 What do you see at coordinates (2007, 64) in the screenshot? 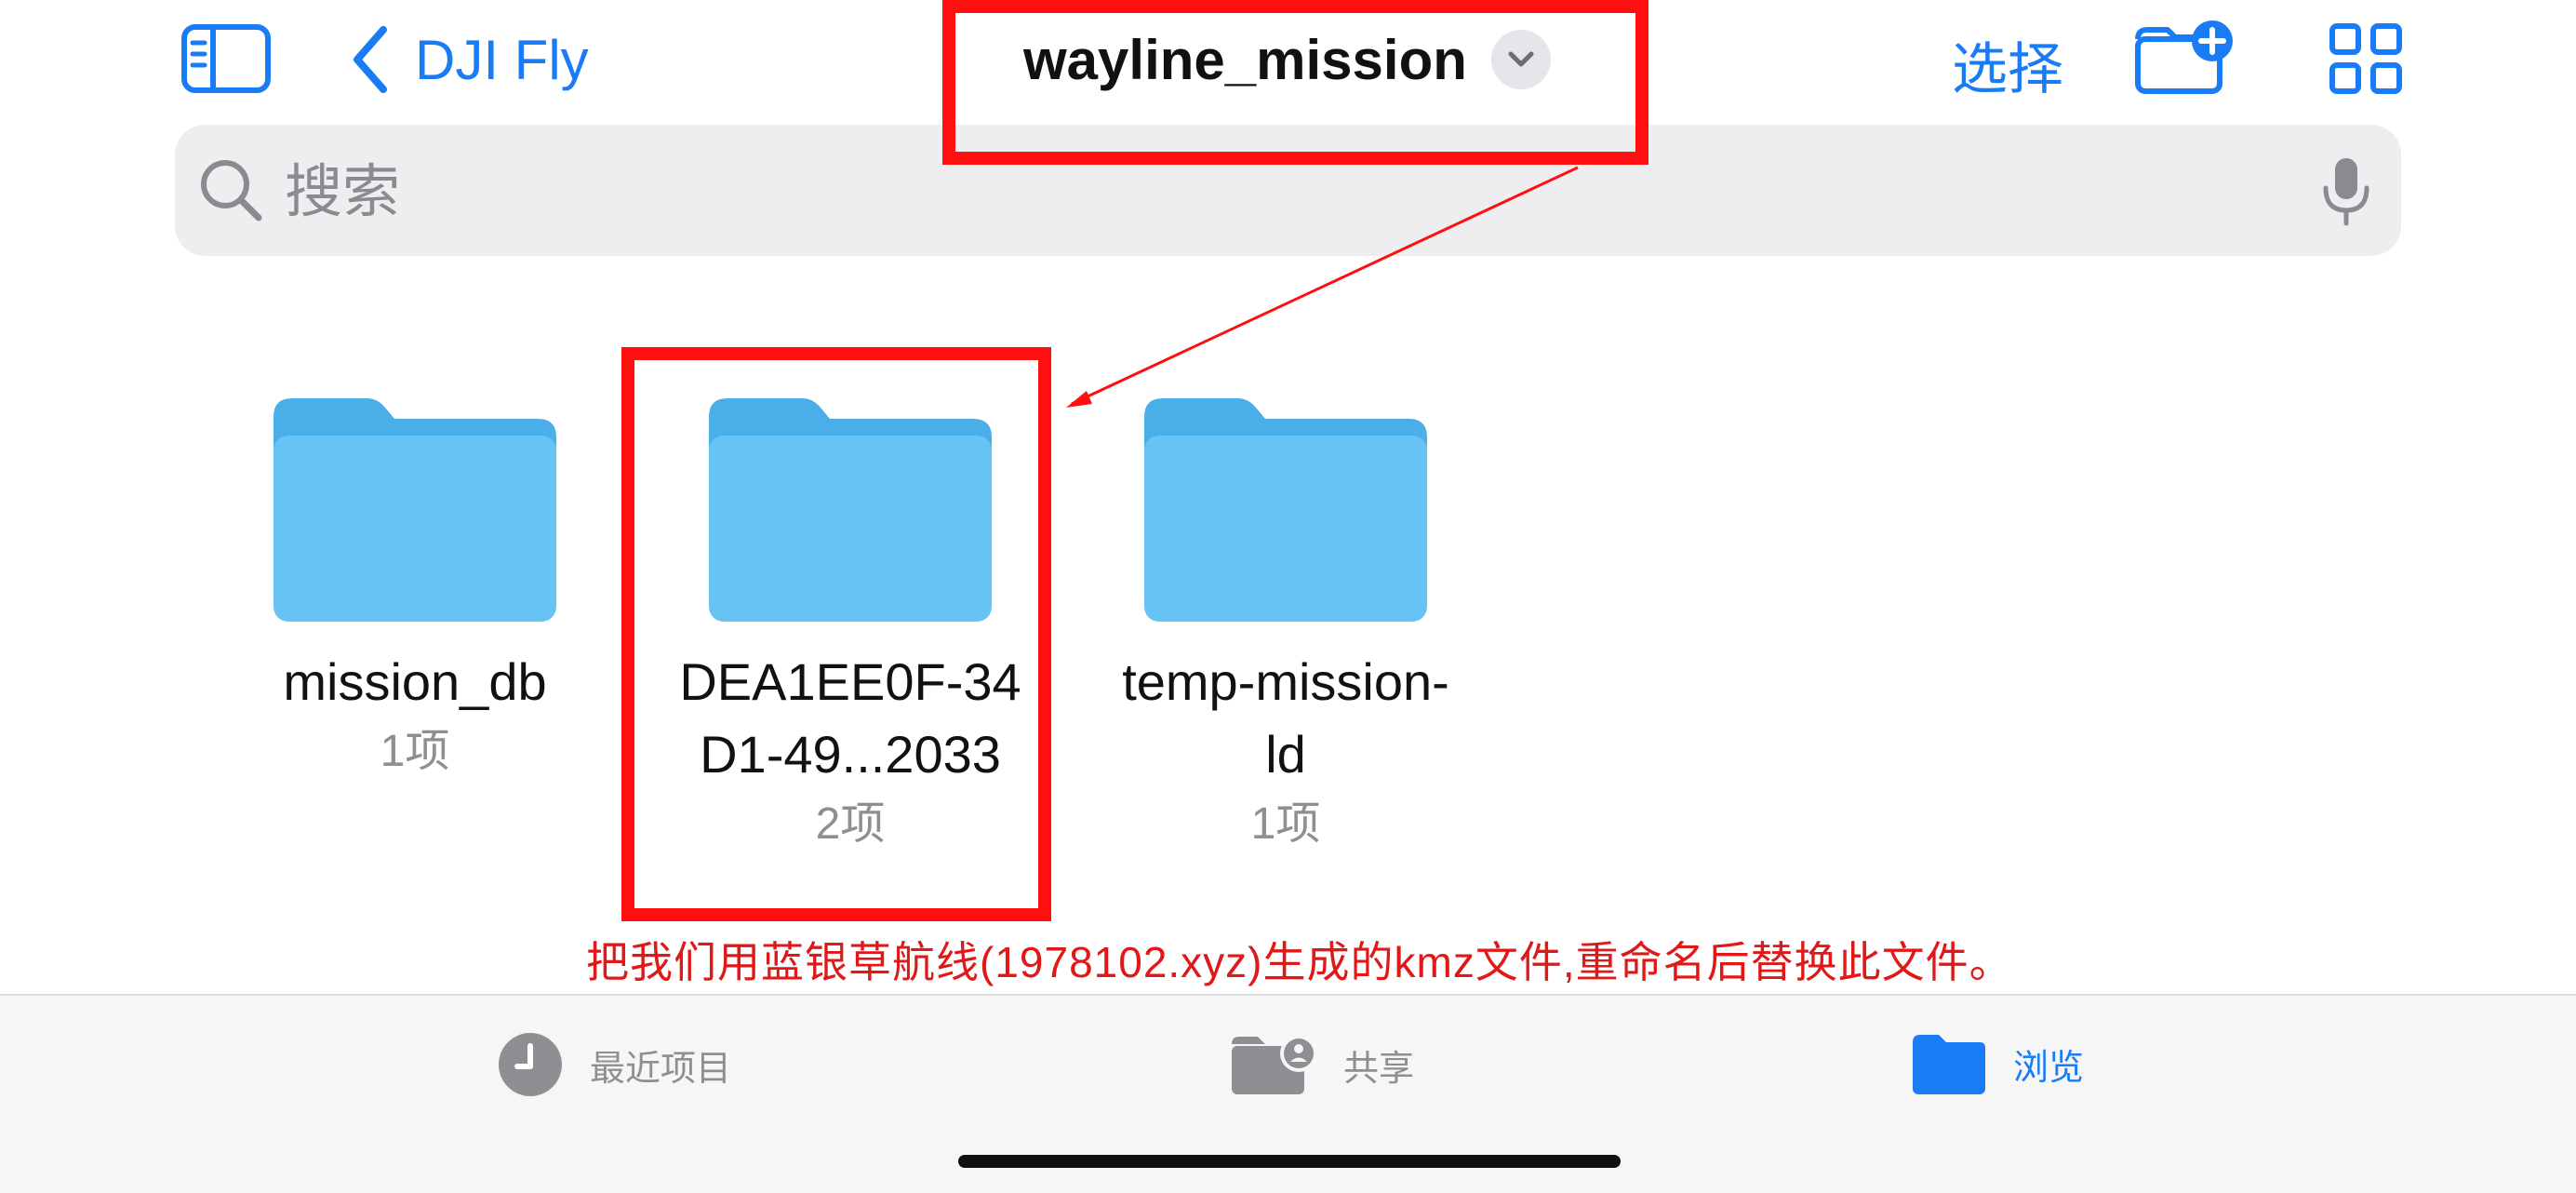
I see `select-button: 选择` at bounding box center [2007, 64].